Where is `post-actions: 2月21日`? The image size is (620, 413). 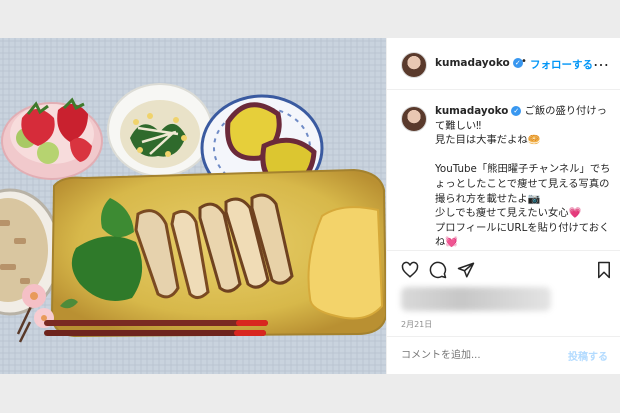 post-actions: 2月21日 is located at coordinates (503, 300).